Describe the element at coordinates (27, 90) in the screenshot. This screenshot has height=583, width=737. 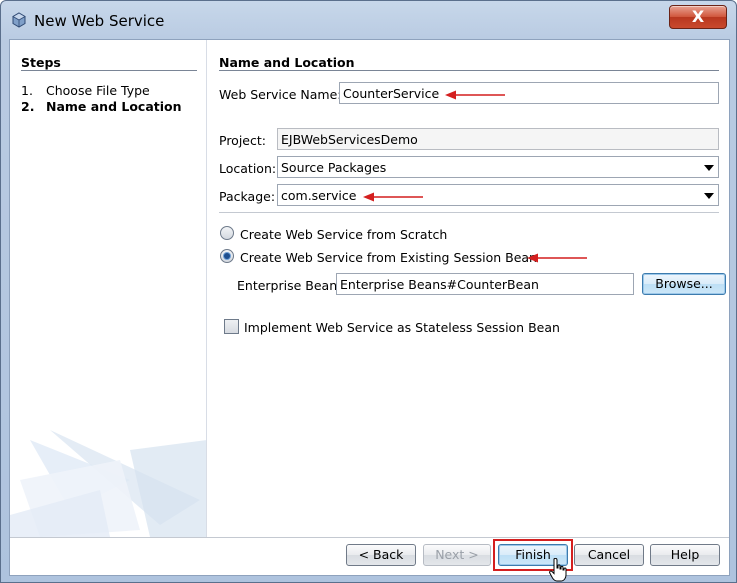
I see `step-number: 1.` at that location.